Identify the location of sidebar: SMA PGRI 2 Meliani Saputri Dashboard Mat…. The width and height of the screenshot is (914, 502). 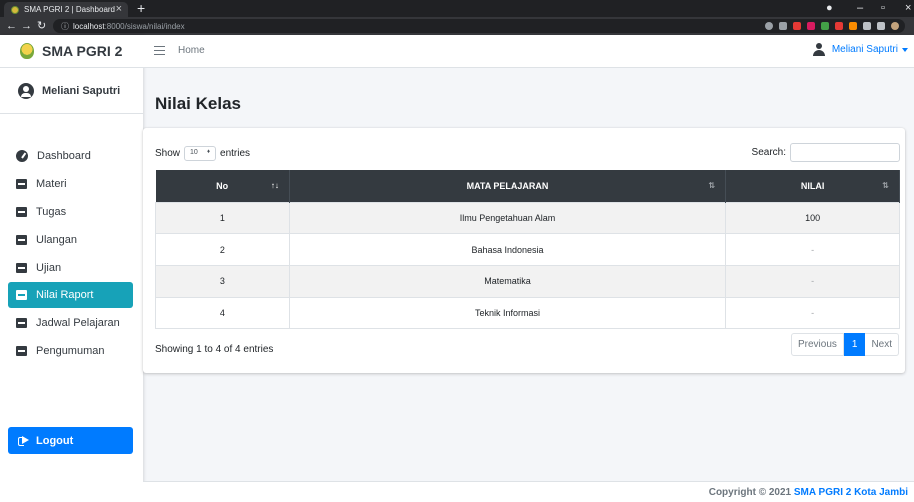
(71, 268).